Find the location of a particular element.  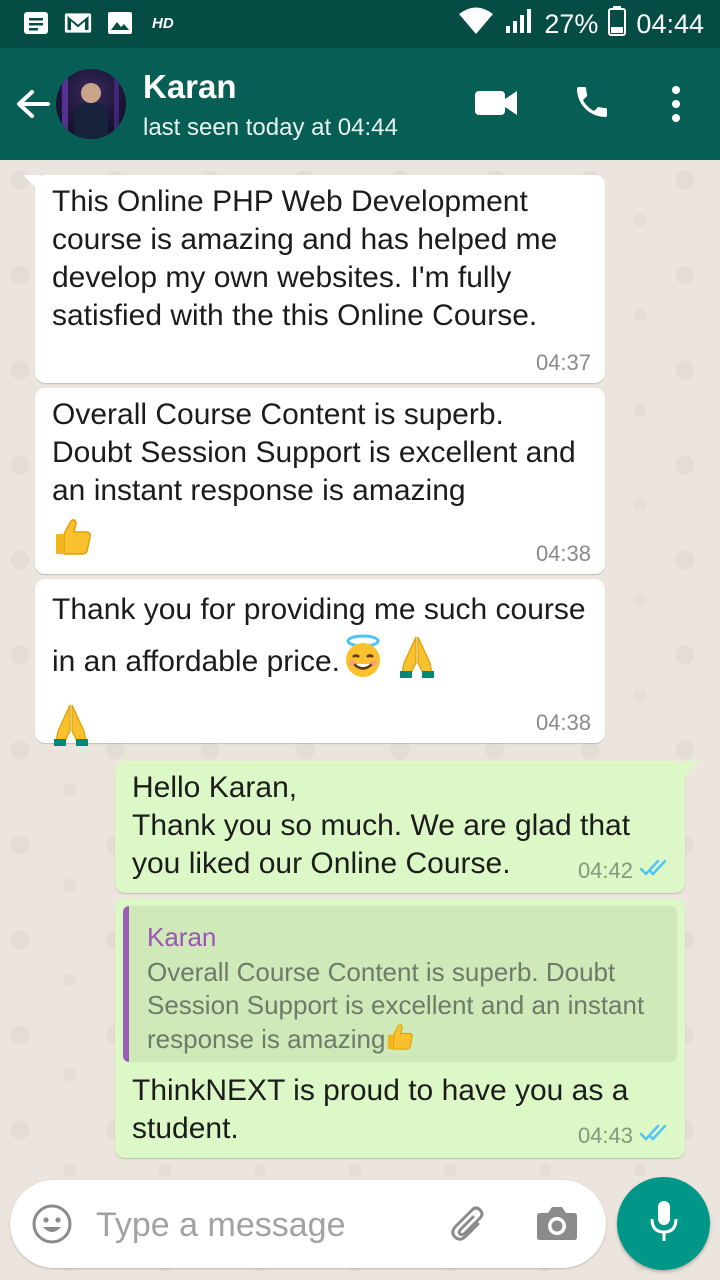

hd-indicator: HD is located at coordinates (163, 23).